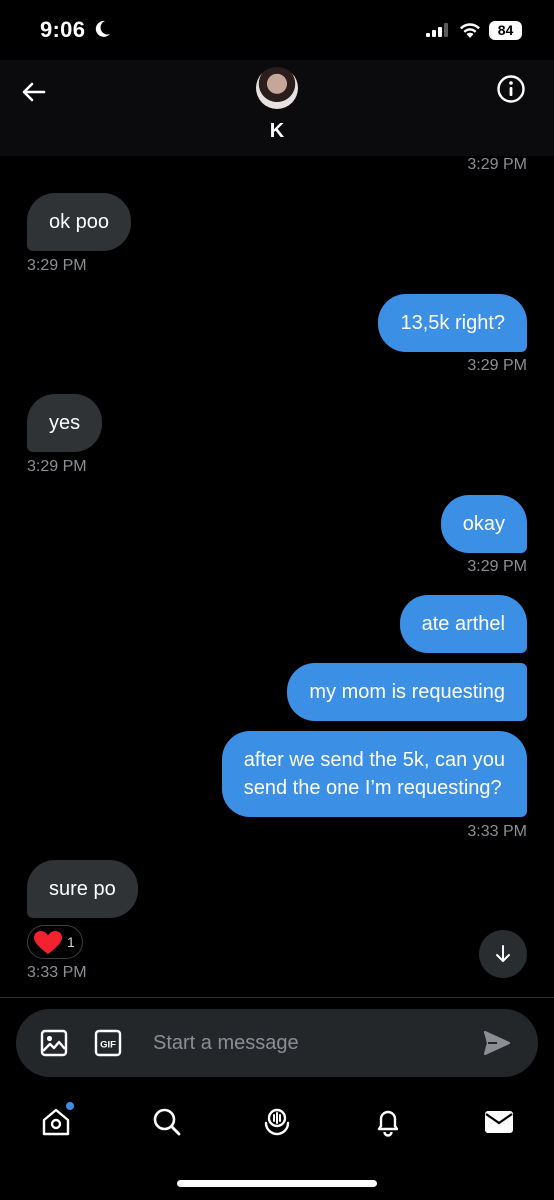 The image size is (554, 1200). I want to click on signal-icon, so click(437, 30).